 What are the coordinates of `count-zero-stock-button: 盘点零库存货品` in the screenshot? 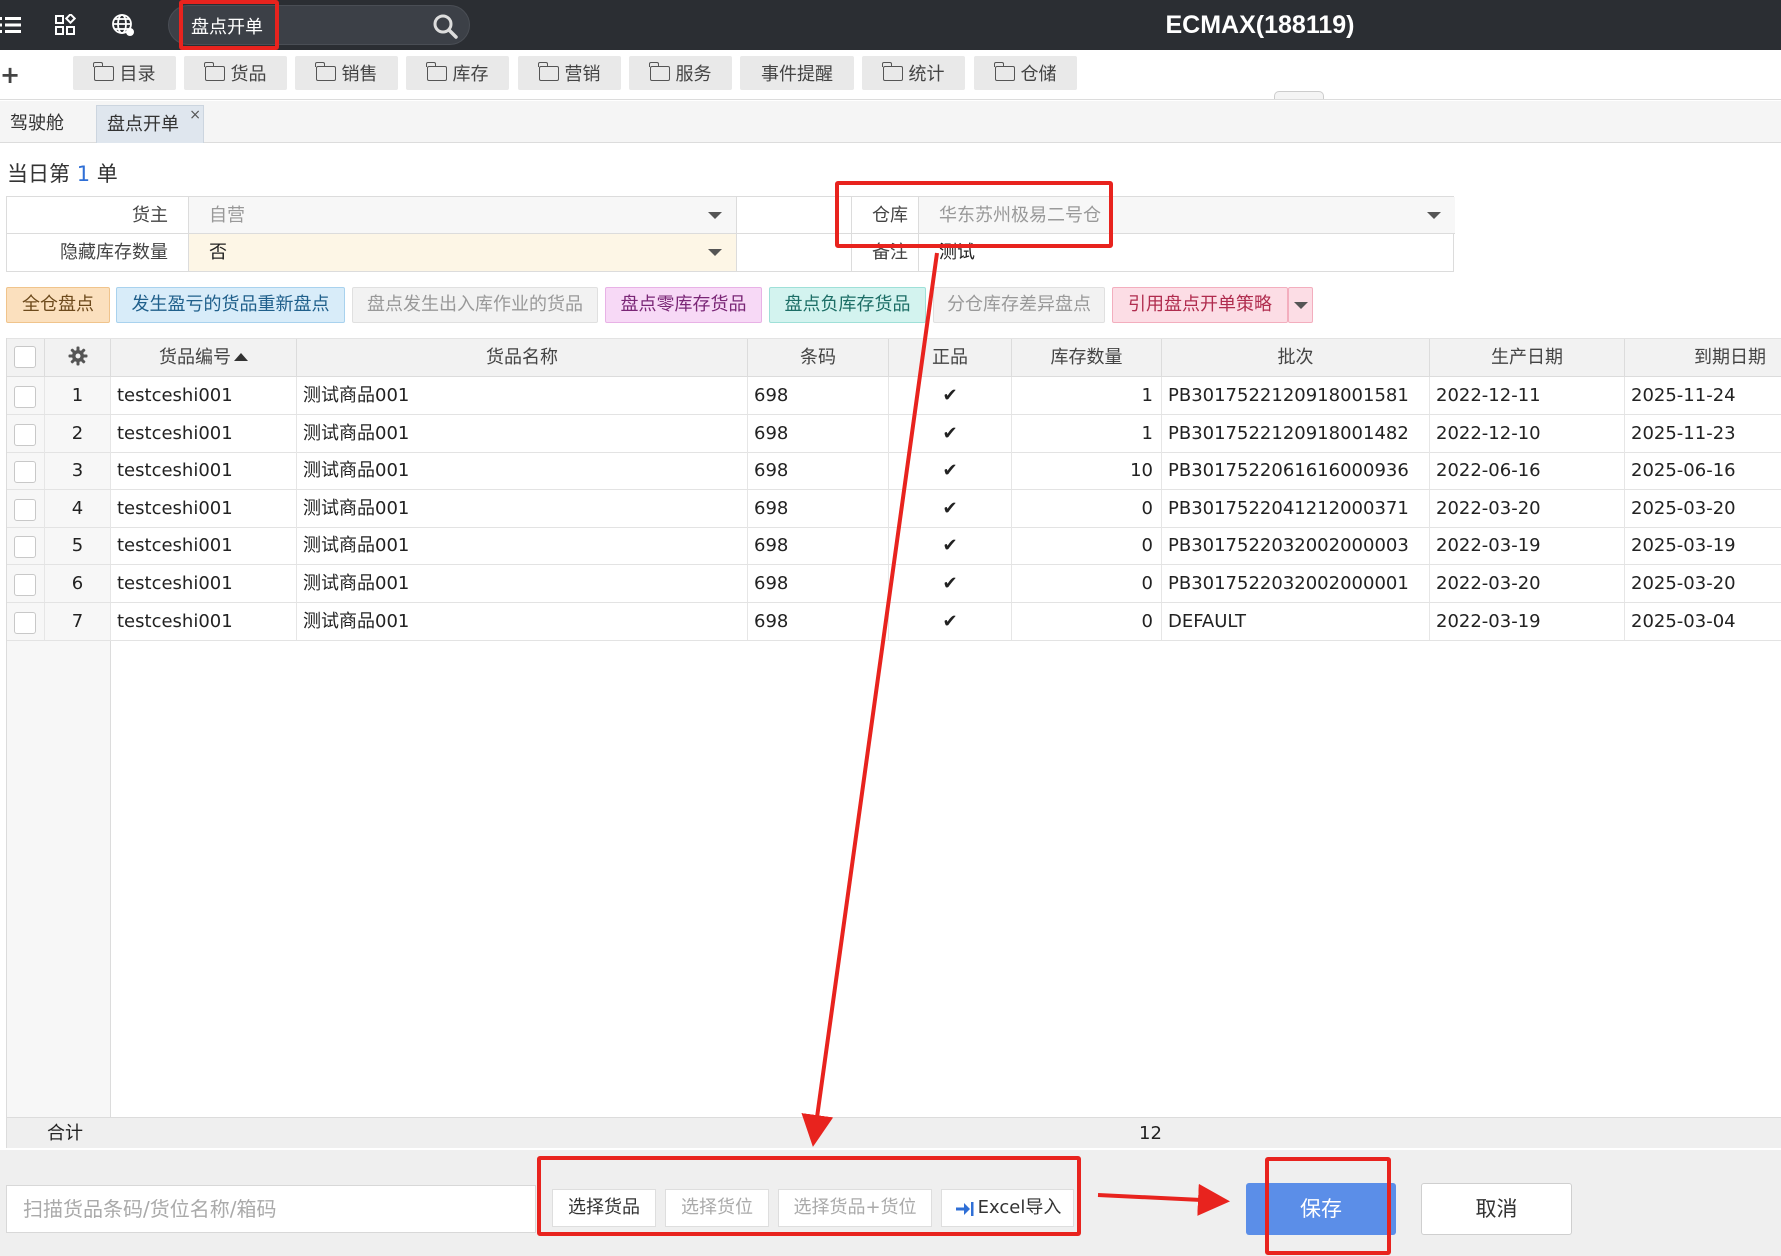 It's located at (683, 305).